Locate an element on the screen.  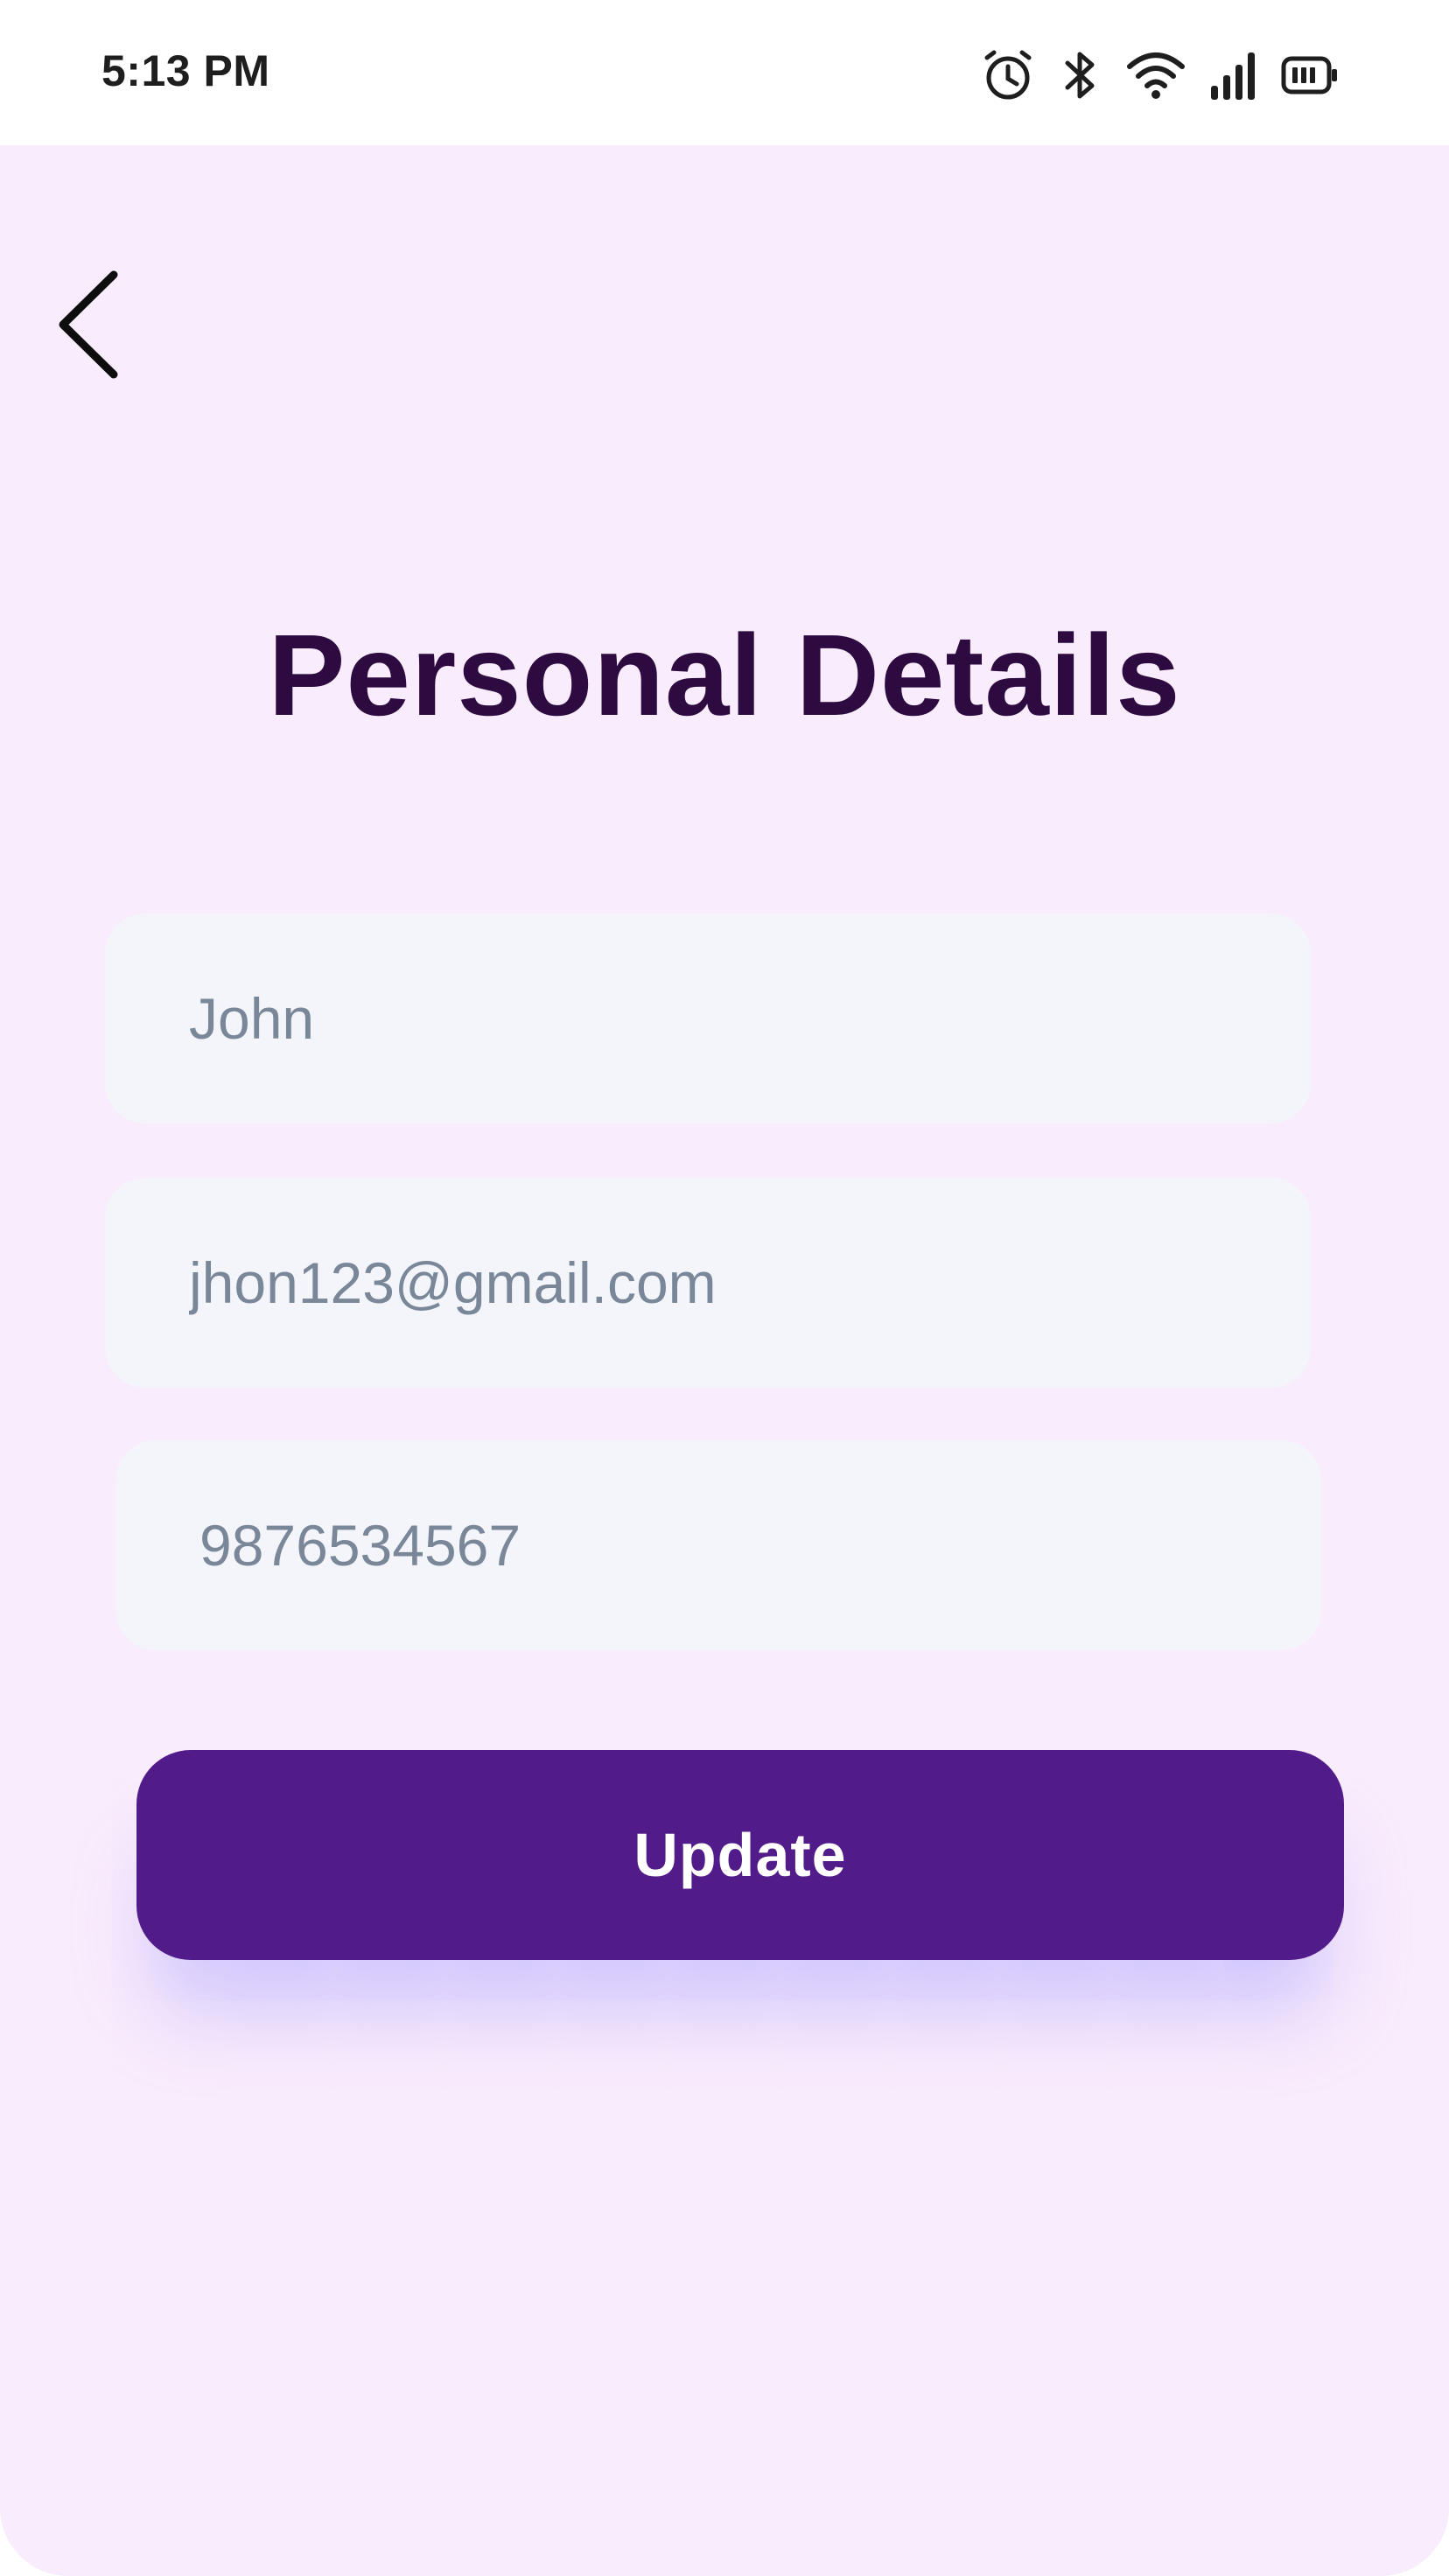
status-bar: 5:13 PM is located at coordinates (724, 72).